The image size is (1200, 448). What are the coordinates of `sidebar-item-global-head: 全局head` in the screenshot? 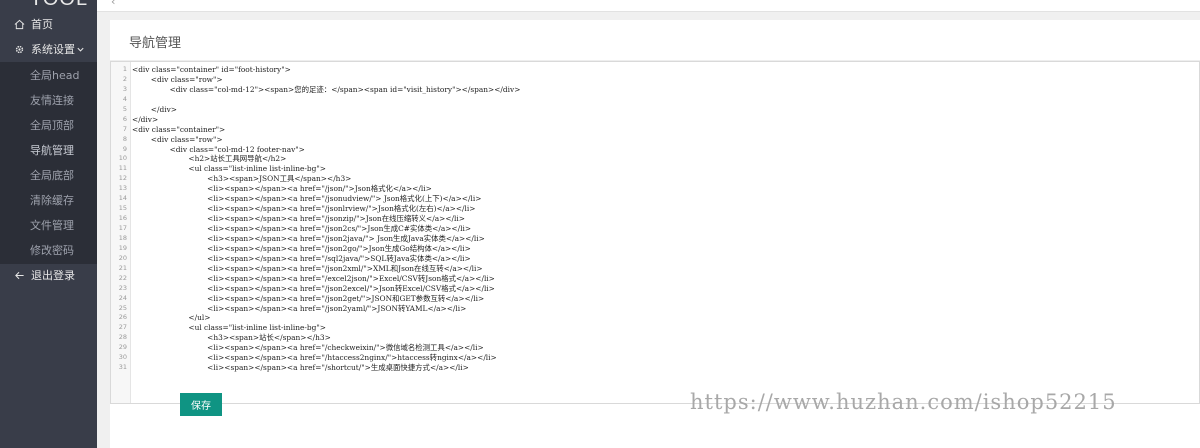 It's located at (48, 74).